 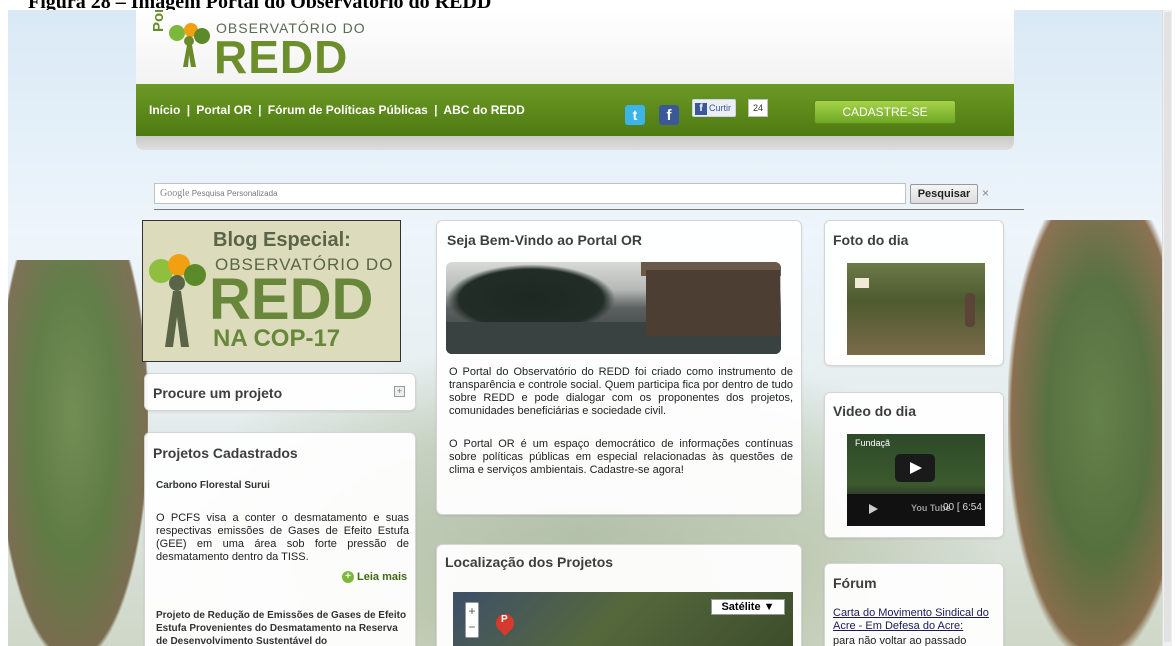 I want to click on nav-link-abc: ABC do REDD, so click(x=483, y=110).